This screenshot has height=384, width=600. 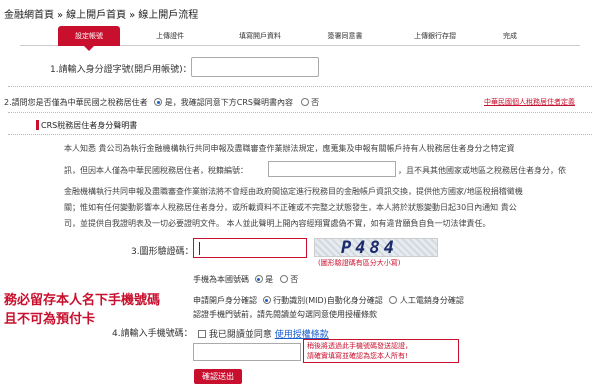 What do you see at coordinates (266, 300) in the screenshot?
I see `mid-verification-radio` at bounding box center [266, 300].